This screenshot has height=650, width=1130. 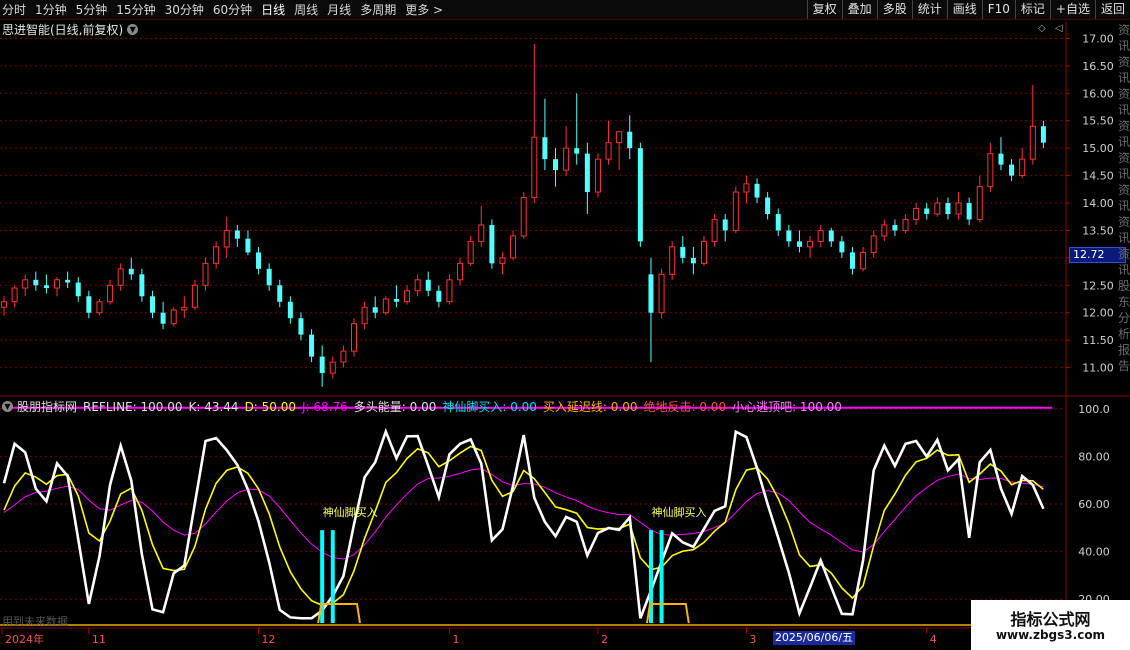 I want to click on date-tick-label: 12, so click(x=269, y=639).